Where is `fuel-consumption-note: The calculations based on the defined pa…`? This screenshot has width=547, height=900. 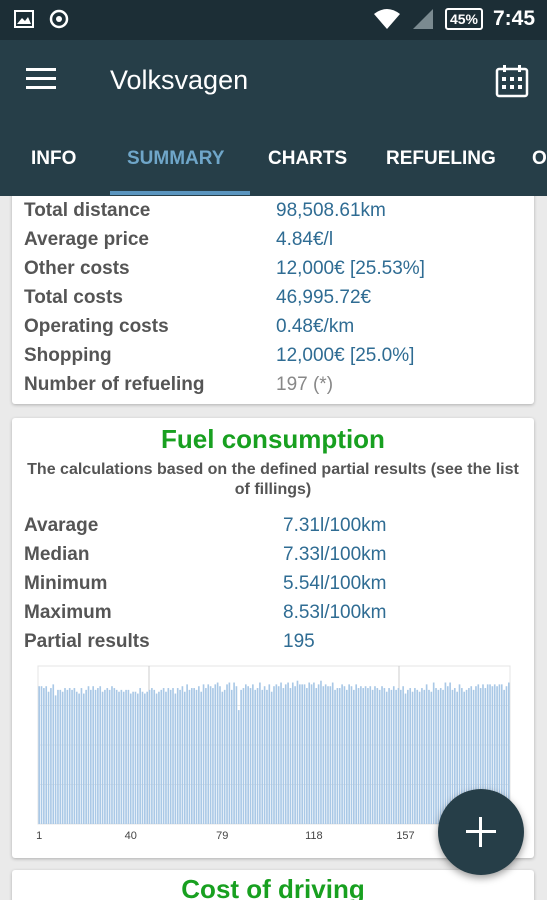 fuel-consumption-note: The calculations based on the defined pa… is located at coordinates (273, 479).